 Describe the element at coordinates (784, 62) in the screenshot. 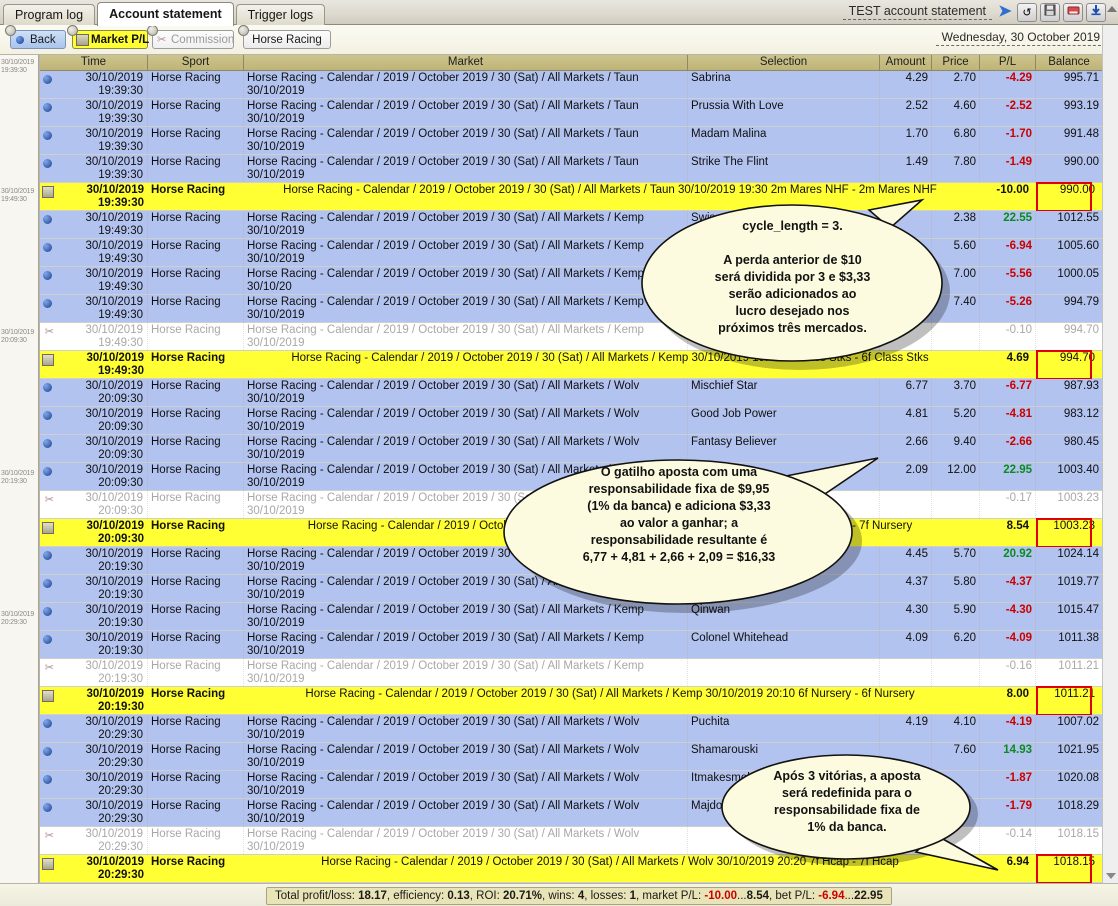

I see `column-header-selection: Selection` at that location.